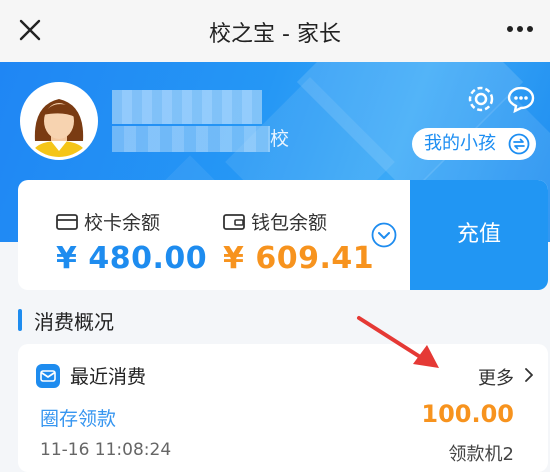  Describe the element at coordinates (191, 139) in the screenshot. I see `school-name-redacted` at that location.